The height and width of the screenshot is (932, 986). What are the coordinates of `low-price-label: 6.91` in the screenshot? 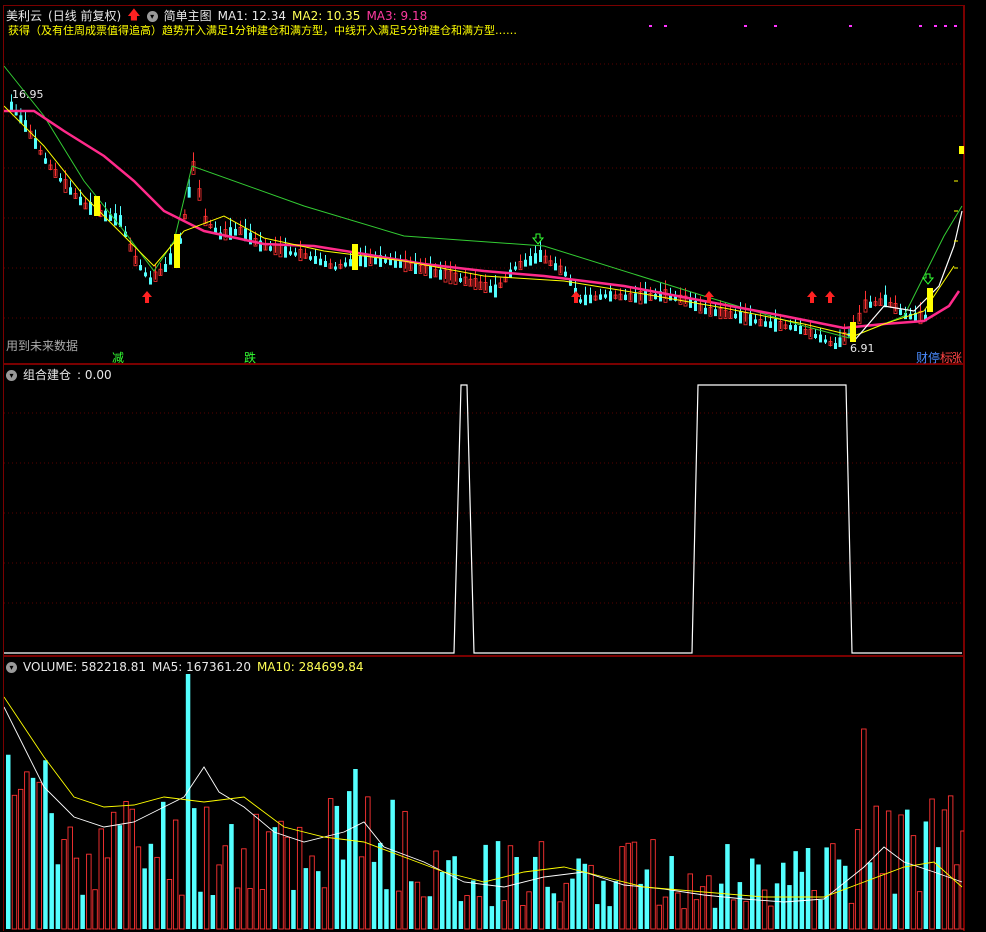 It's located at (862, 348).